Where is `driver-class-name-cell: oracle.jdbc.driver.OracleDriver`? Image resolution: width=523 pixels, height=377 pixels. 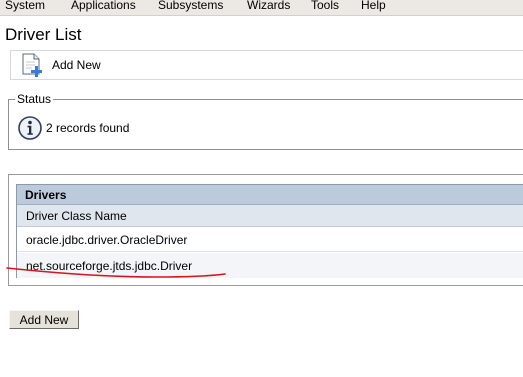
driver-class-name-cell: oracle.jdbc.driver.OracleDriver is located at coordinates (106, 240).